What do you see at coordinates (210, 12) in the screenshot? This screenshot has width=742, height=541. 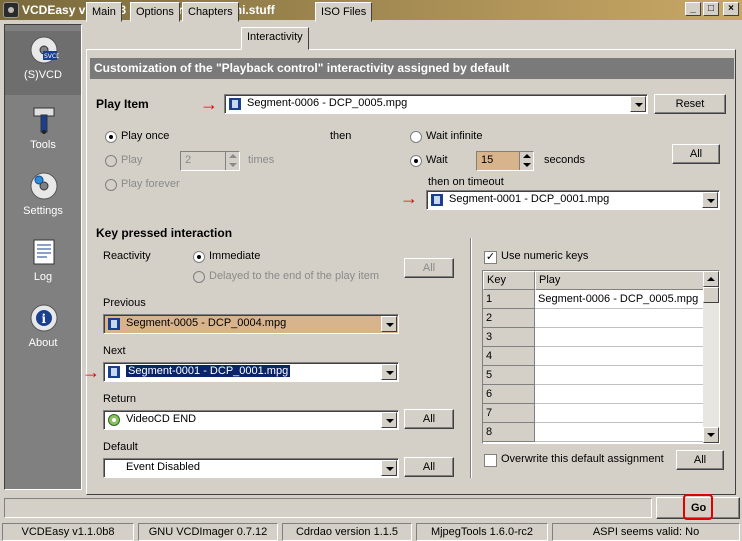 I see `tab-chapters: Chapters` at bounding box center [210, 12].